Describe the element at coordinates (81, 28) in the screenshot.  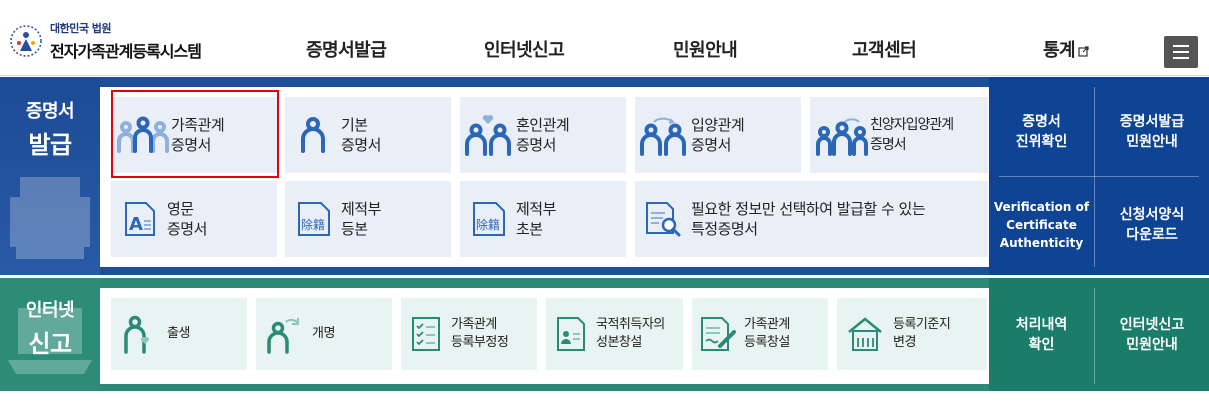
I see `logo-subtitle: 대한민국 법원` at that location.